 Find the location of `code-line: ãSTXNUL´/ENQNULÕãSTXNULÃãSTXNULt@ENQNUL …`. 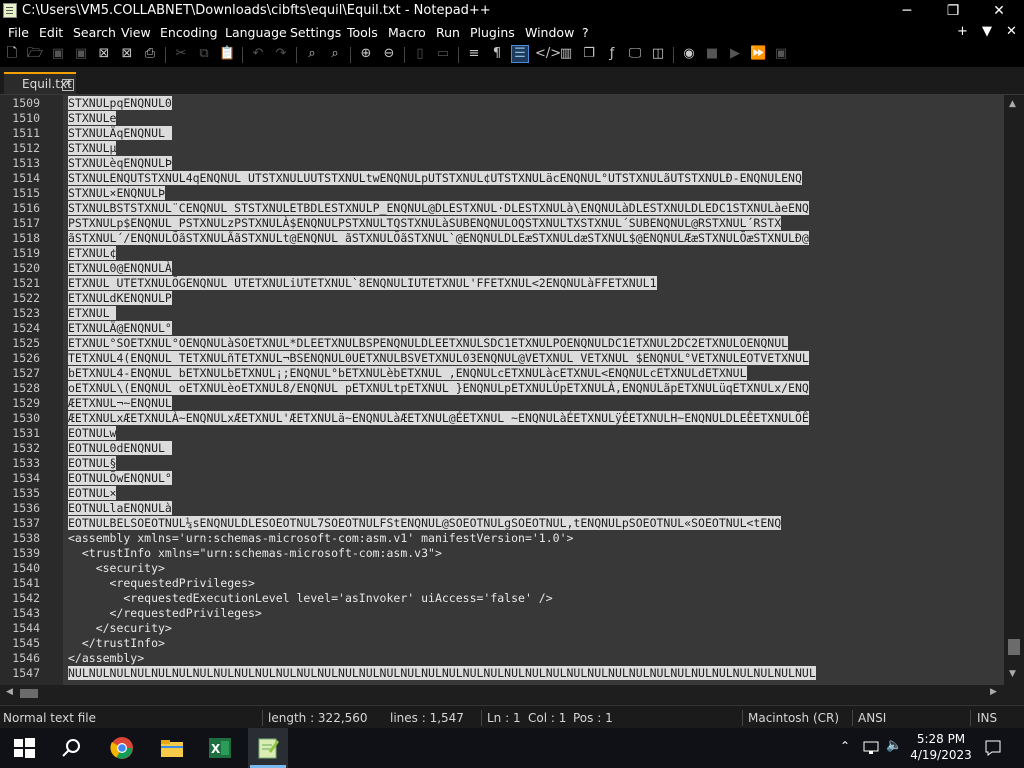

code-line: ãSTXNUL´/ENQNULÕãSTXNULÃãSTXNULt@ENQNUL … is located at coordinates (438, 238).